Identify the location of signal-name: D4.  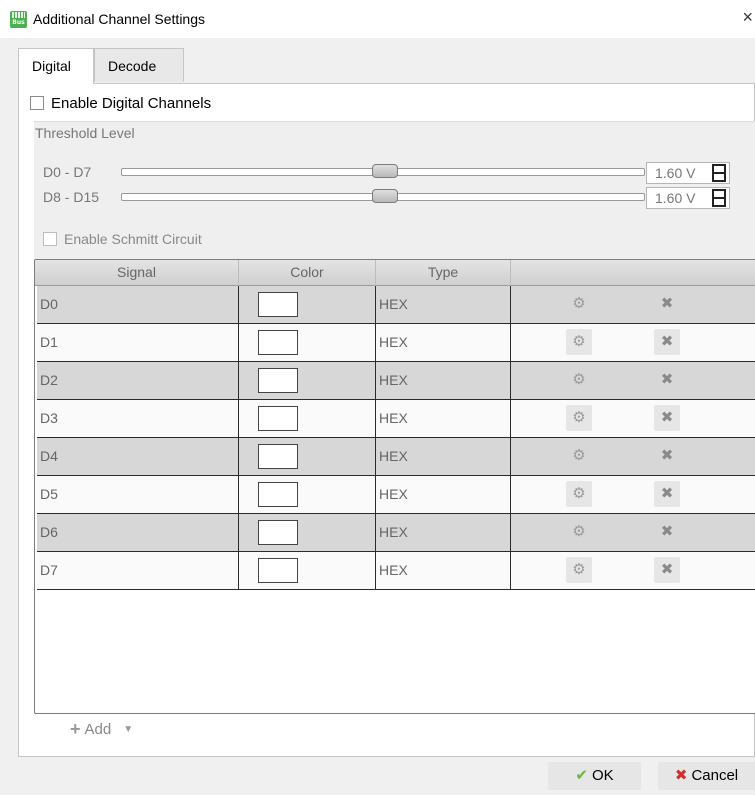
(49, 456).